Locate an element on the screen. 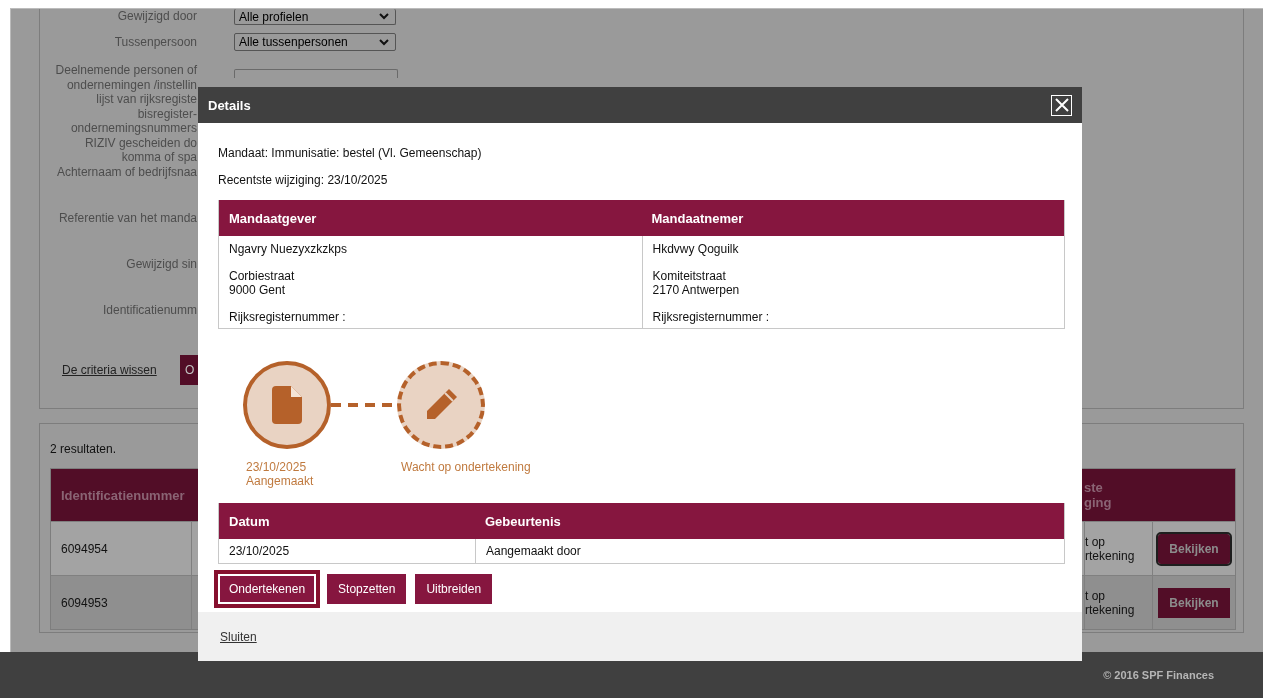 The height and width of the screenshot is (698, 1263). clear-criteria-link: De criteria wissen is located at coordinates (109, 370).